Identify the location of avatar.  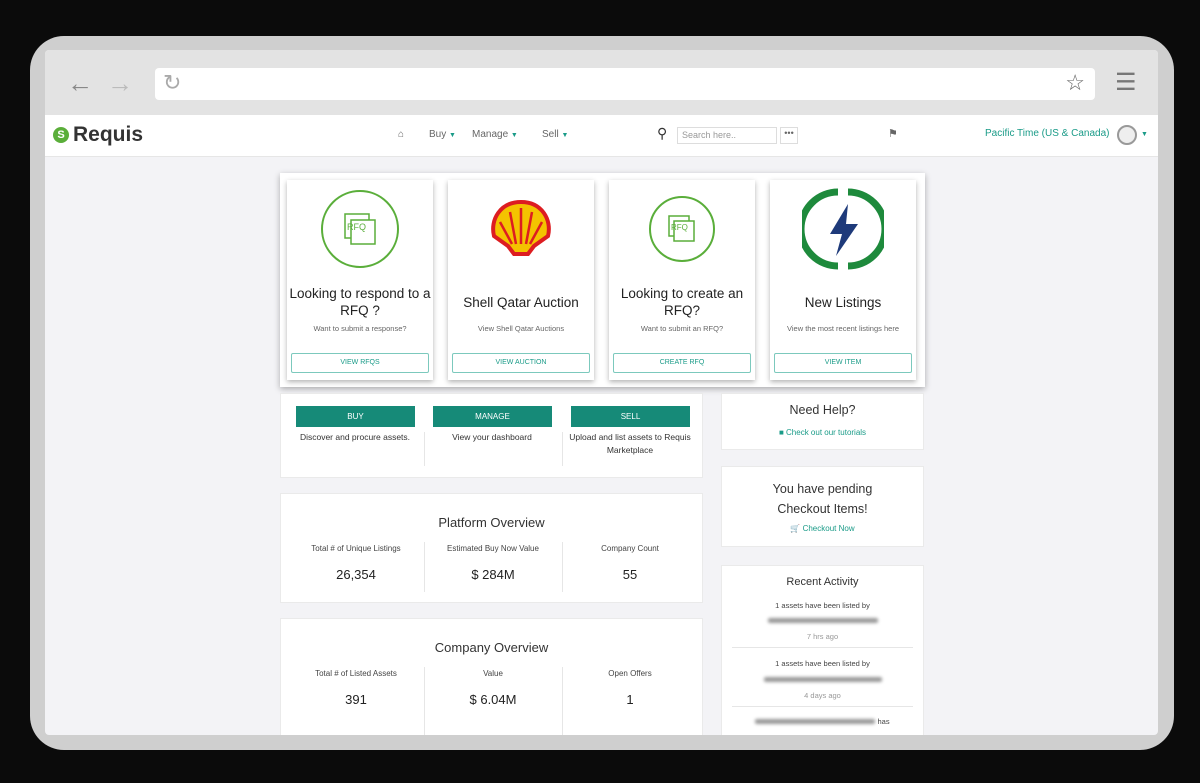
(1127, 135).